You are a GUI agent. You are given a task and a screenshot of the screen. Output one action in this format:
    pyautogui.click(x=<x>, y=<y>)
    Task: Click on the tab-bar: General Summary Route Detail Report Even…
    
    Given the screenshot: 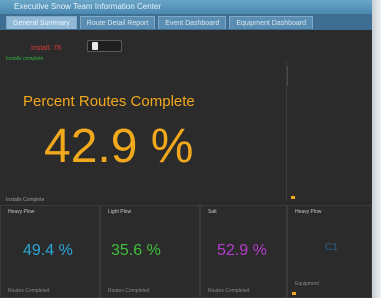 What is the action you would take?
    pyautogui.click(x=186, y=22)
    